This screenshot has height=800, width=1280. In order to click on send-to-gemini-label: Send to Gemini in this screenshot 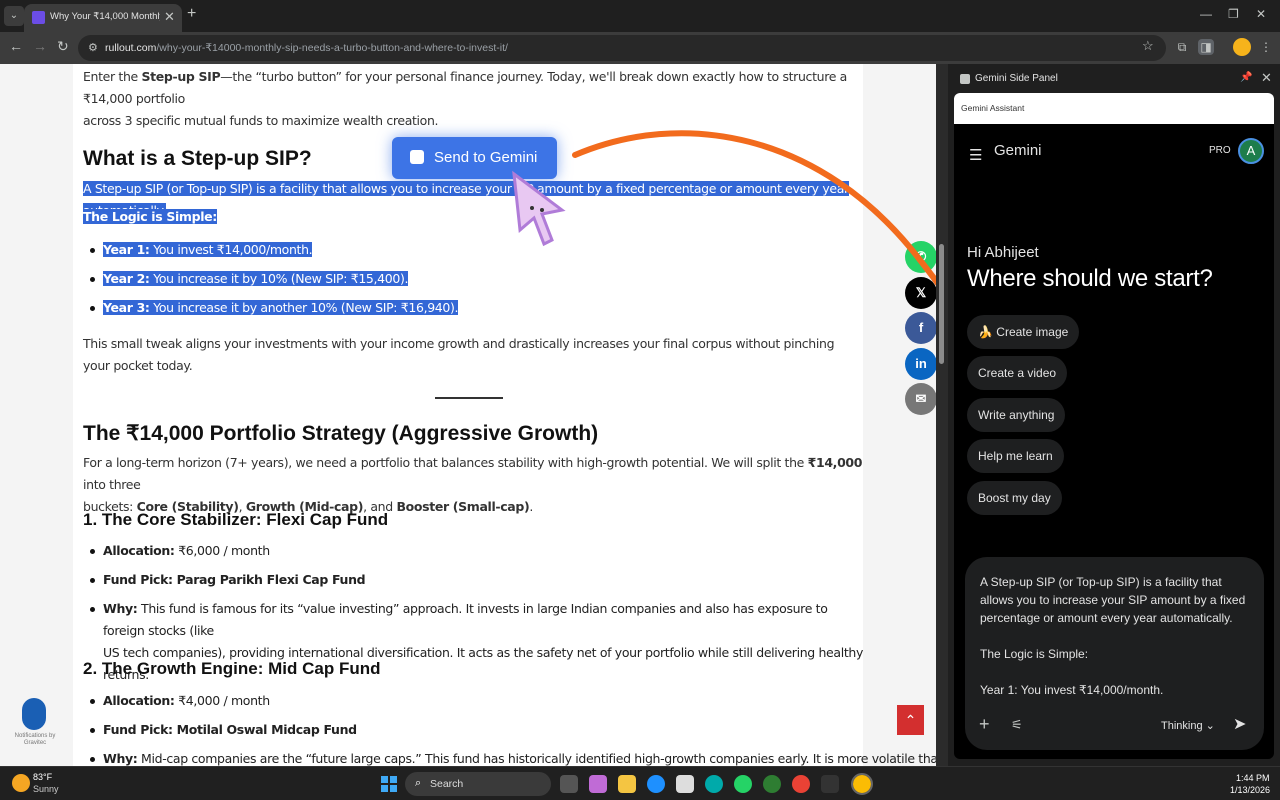, I will do `click(486, 157)`.